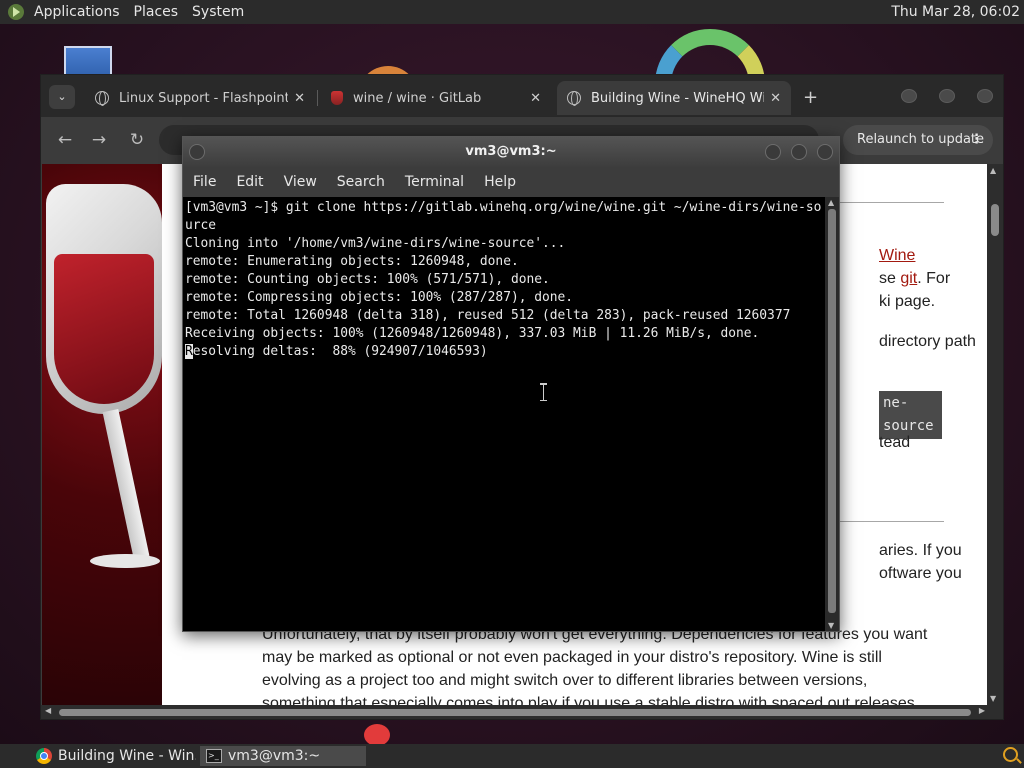 The height and width of the screenshot is (768, 1024). What do you see at coordinates (317, 98) in the screenshot?
I see `tab-separator` at bounding box center [317, 98].